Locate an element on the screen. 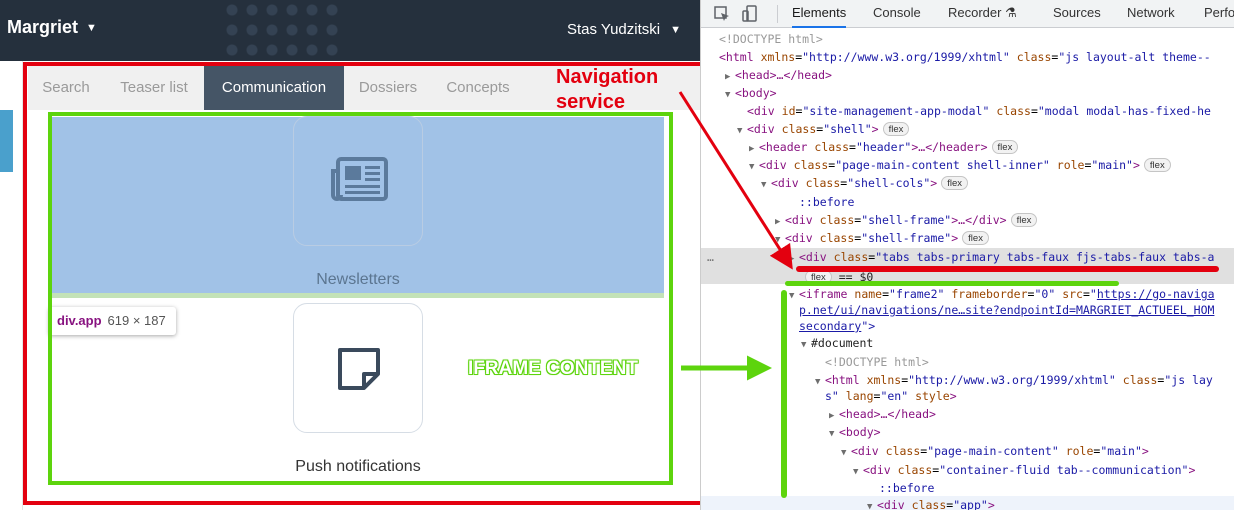  tree-node-body: ▼ <body> is located at coordinates (967, 93).